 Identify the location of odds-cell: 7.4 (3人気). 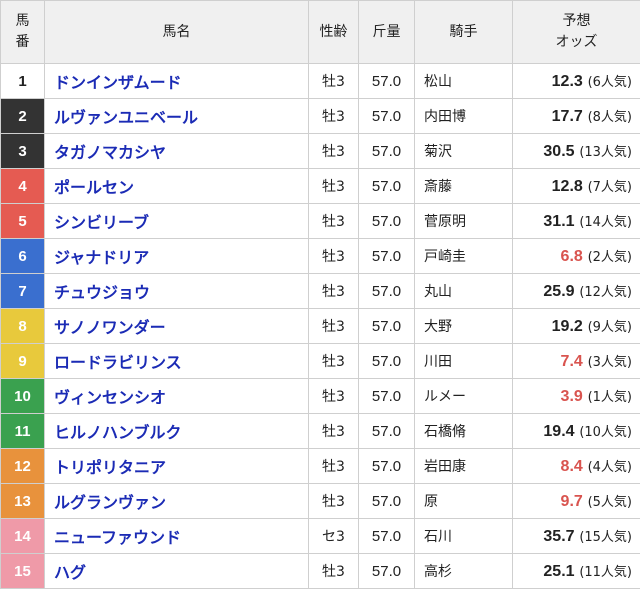
(576, 361).